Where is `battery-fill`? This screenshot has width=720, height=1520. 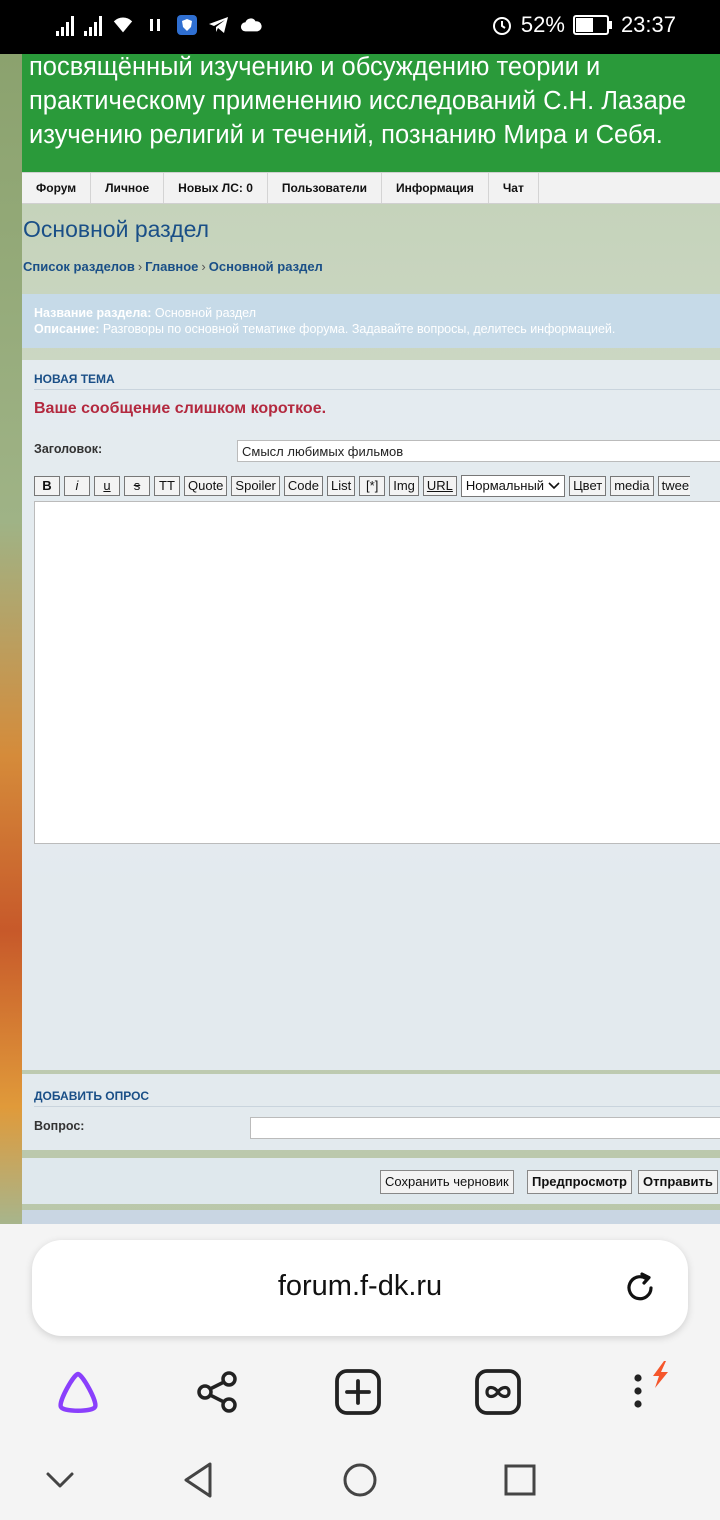 battery-fill is located at coordinates (584, 25).